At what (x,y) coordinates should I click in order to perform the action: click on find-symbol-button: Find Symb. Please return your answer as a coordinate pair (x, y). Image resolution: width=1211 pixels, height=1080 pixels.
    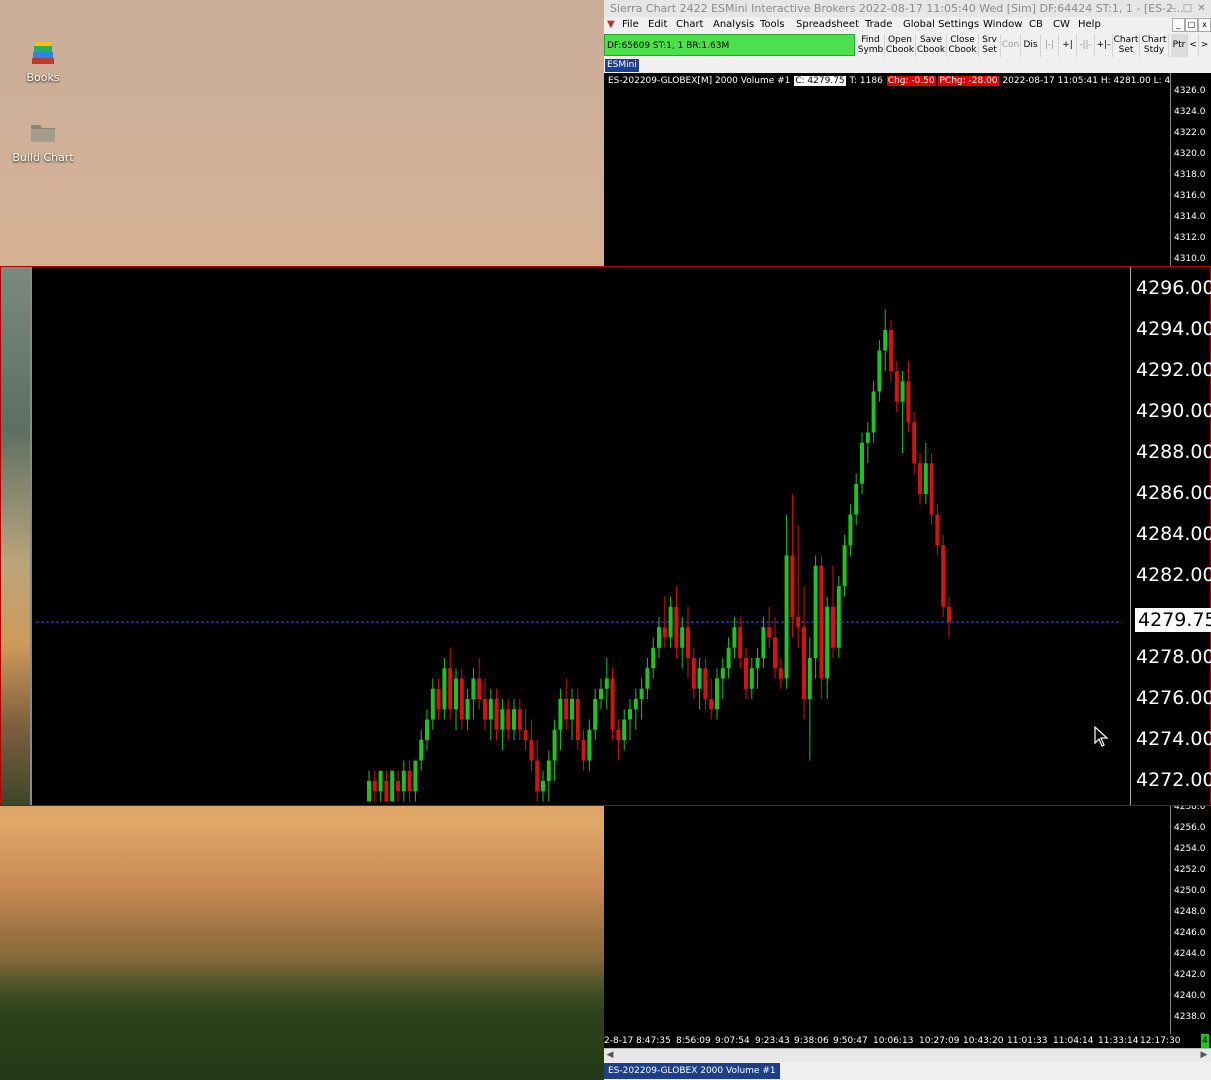
    Looking at the image, I should click on (871, 45).